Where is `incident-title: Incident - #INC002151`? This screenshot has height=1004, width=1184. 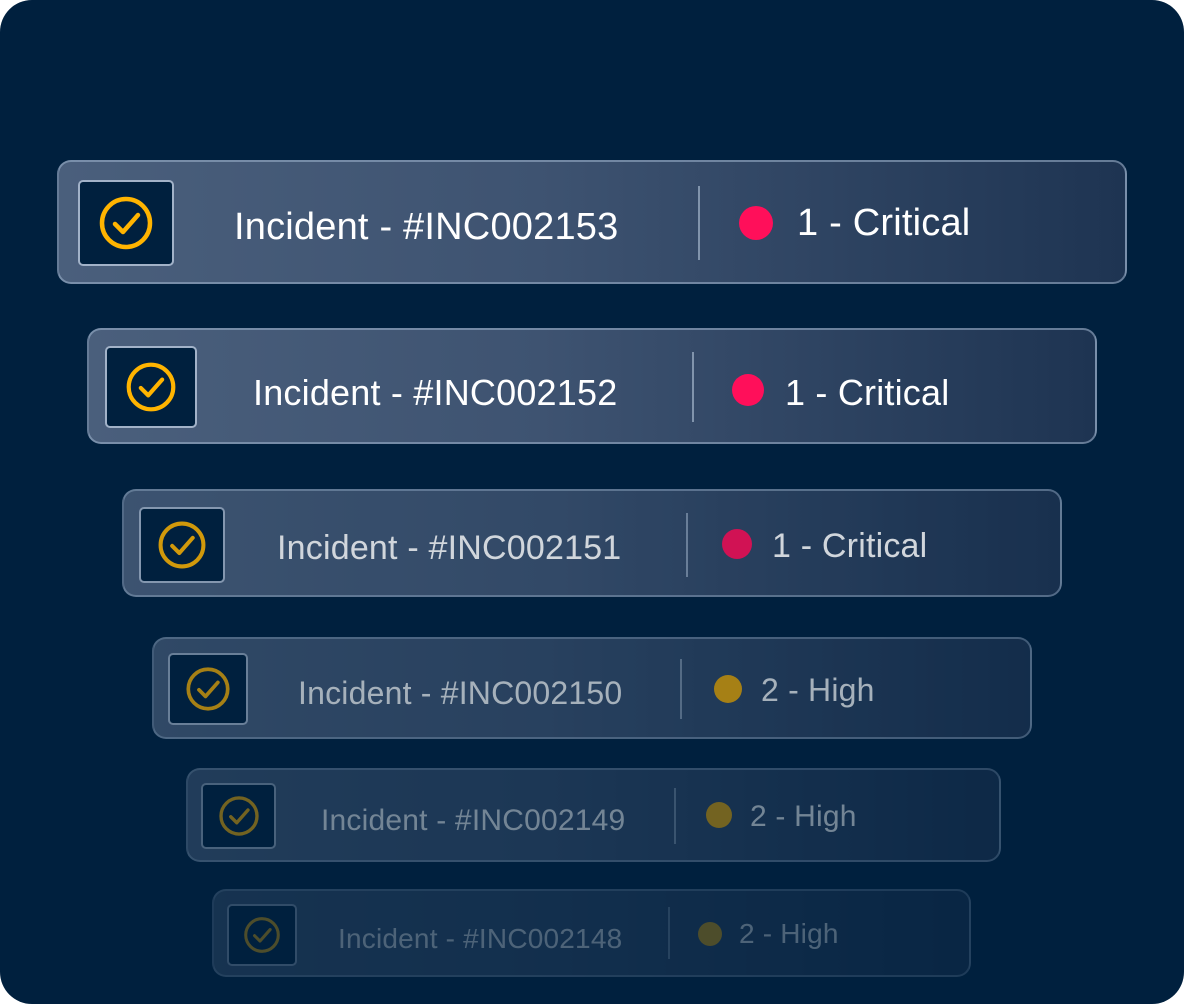
incident-title: Incident - #INC002151 is located at coordinates (449, 548).